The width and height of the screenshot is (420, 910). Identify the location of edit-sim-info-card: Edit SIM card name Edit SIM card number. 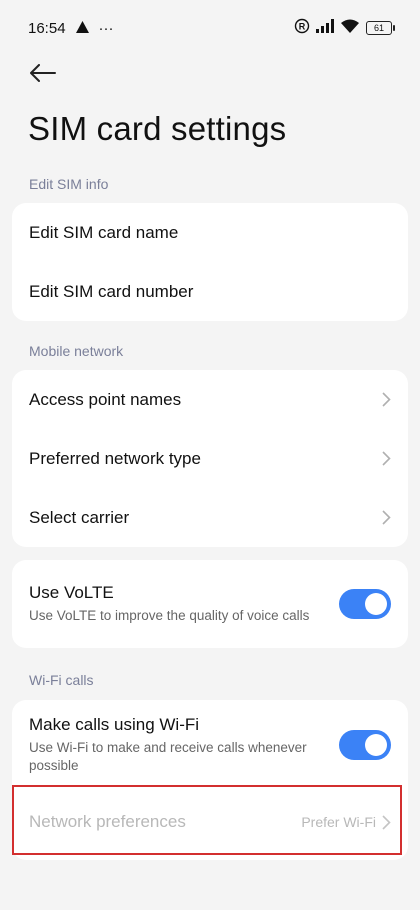
(210, 262).